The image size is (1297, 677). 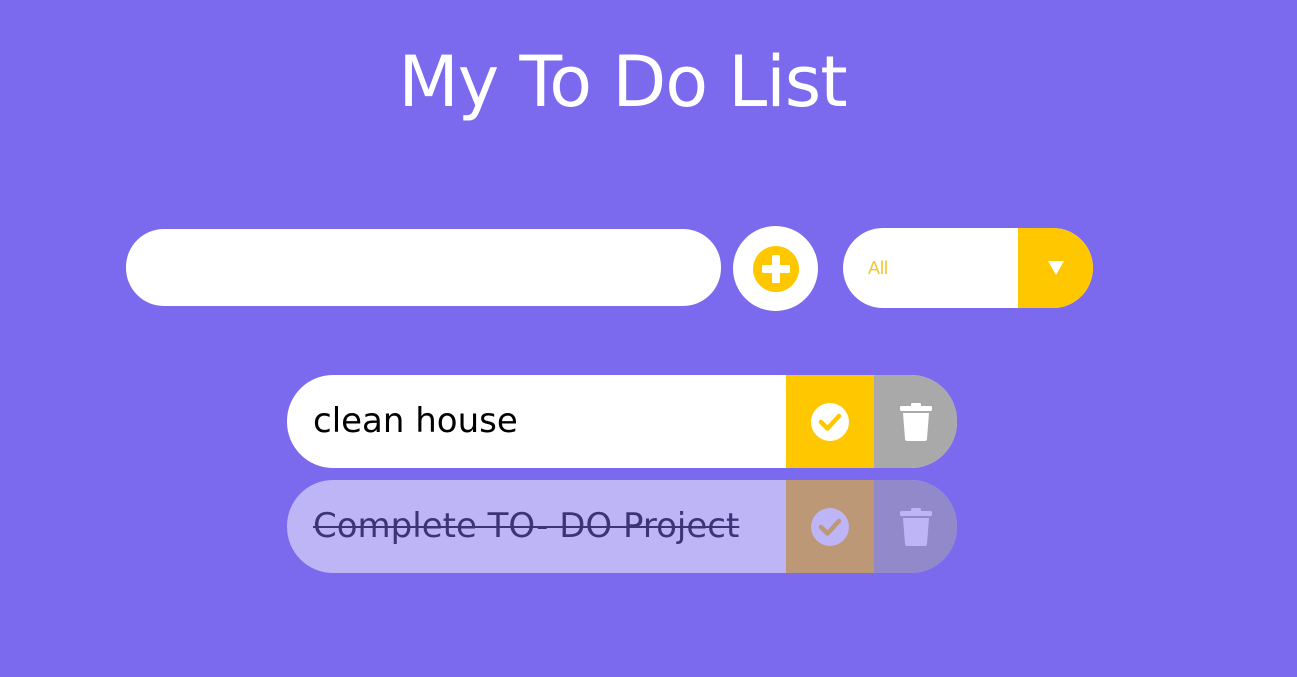 What do you see at coordinates (526, 526) in the screenshot?
I see `todo-text: Complete TO- DO Project` at bounding box center [526, 526].